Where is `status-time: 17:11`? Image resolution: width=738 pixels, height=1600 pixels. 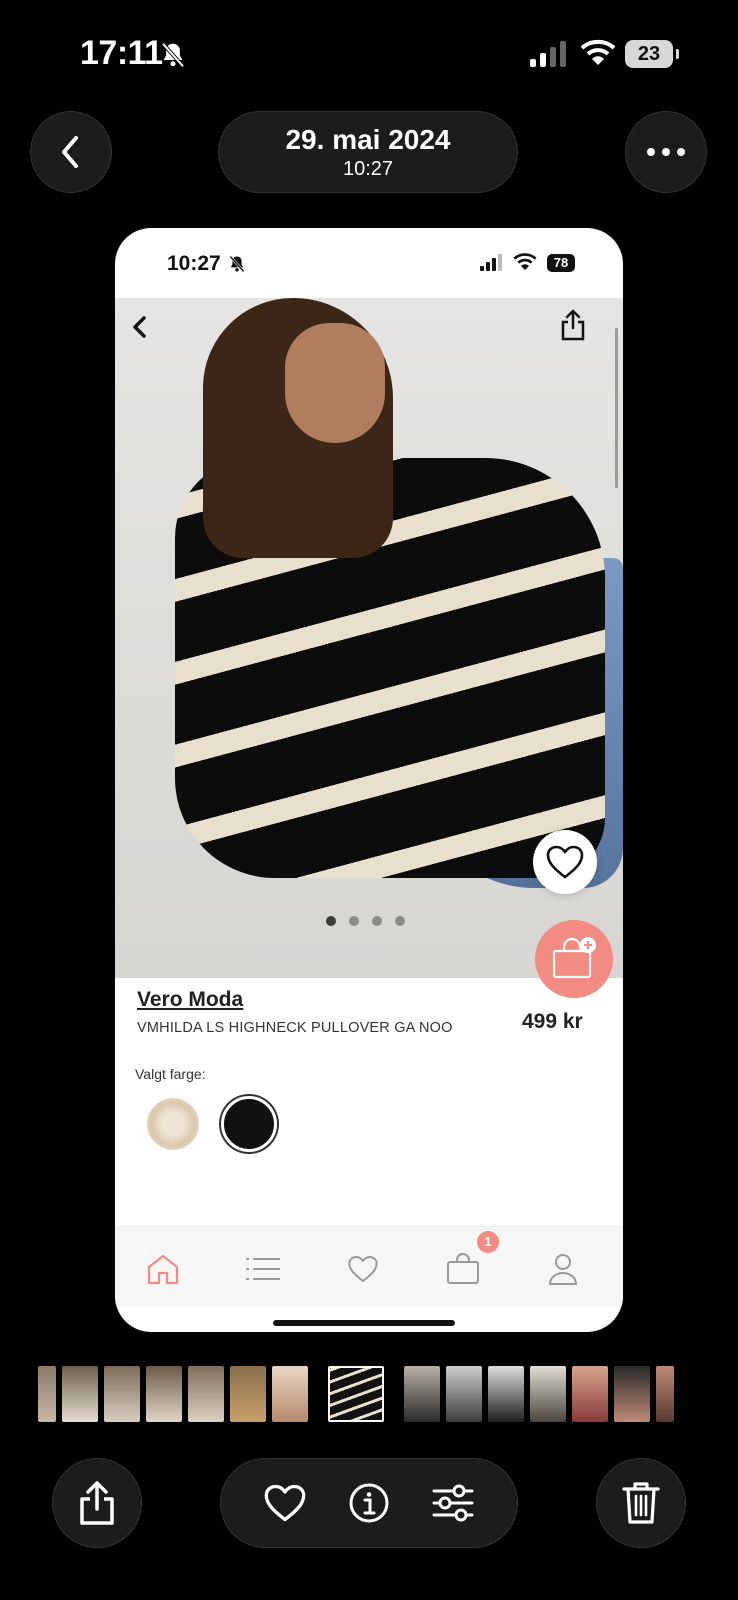
status-time: 17:11 is located at coordinates (121, 53).